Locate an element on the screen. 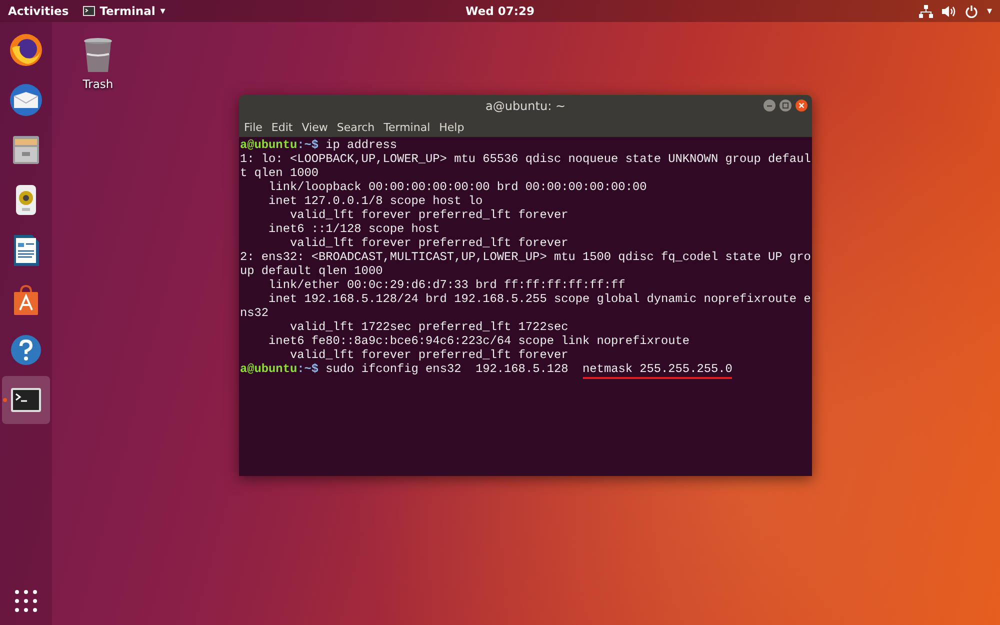 The image size is (1000, 625). output-line: 1: lo: <LOOPBACK,UP,LOWER_UP> mtu 65536 qdisc noqueue state UNKNOWN group defaul is located at coordinates (525, 159).